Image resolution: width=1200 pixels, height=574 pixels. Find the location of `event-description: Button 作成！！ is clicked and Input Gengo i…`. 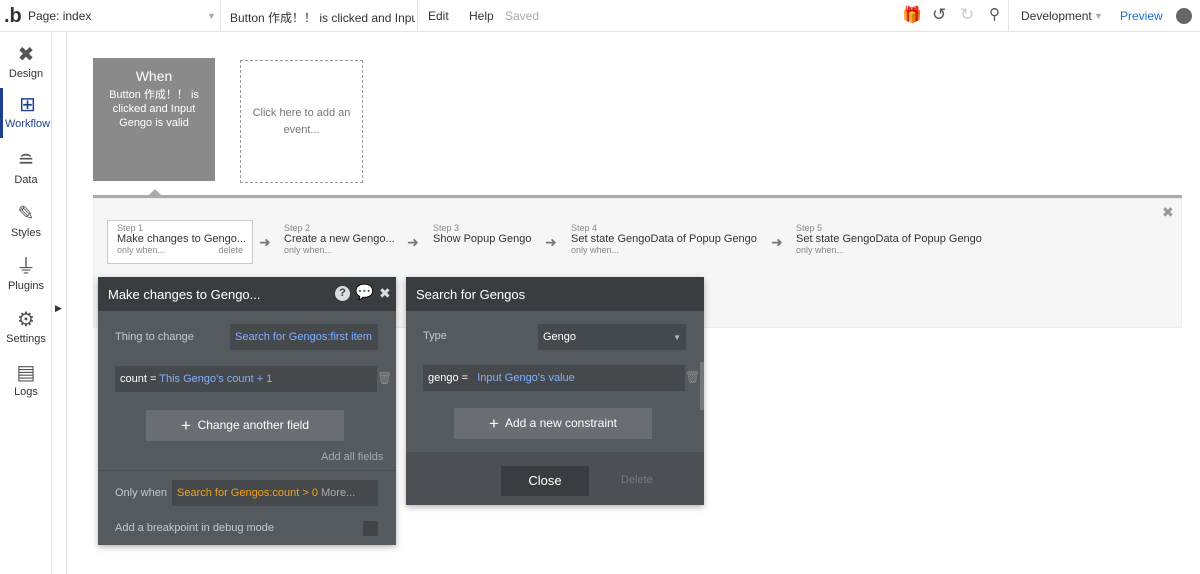

event-description: Button 作成！！ is clicked and Input Gengo i… is located at coordinates (154, 109).